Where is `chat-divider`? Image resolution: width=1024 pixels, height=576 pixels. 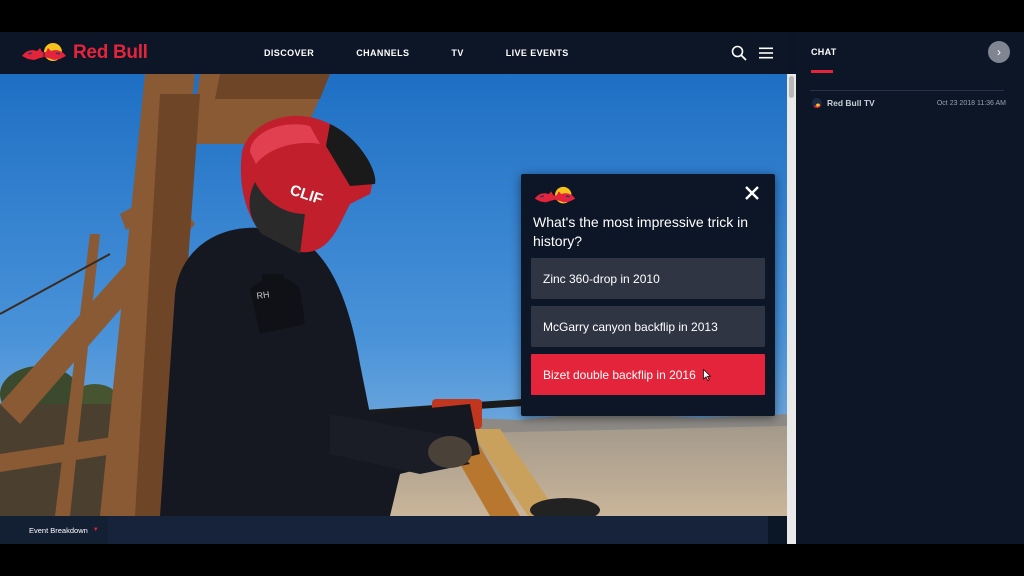
chat-divider is located at coordinates (907, 90).